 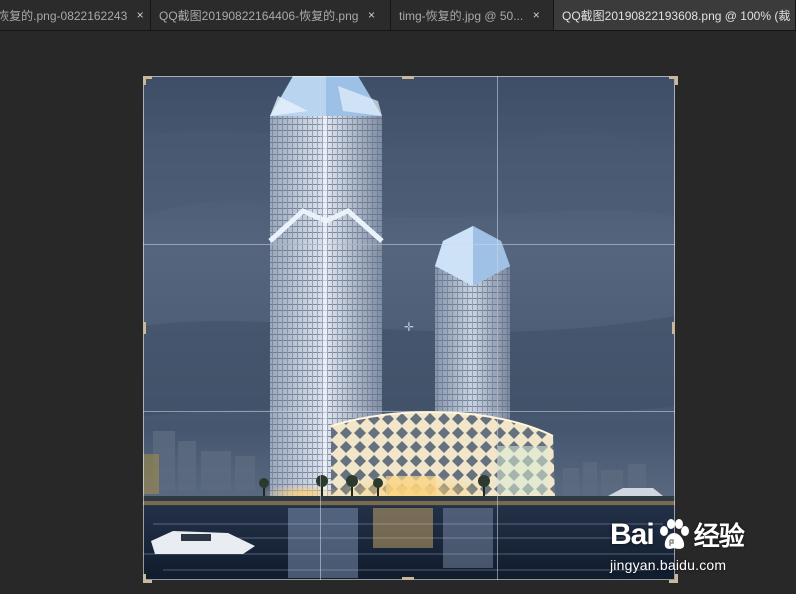 I want to click on tab-label: QQ截图20190822193608.png @ 100% (裁剪, so click(x=676, y=15).